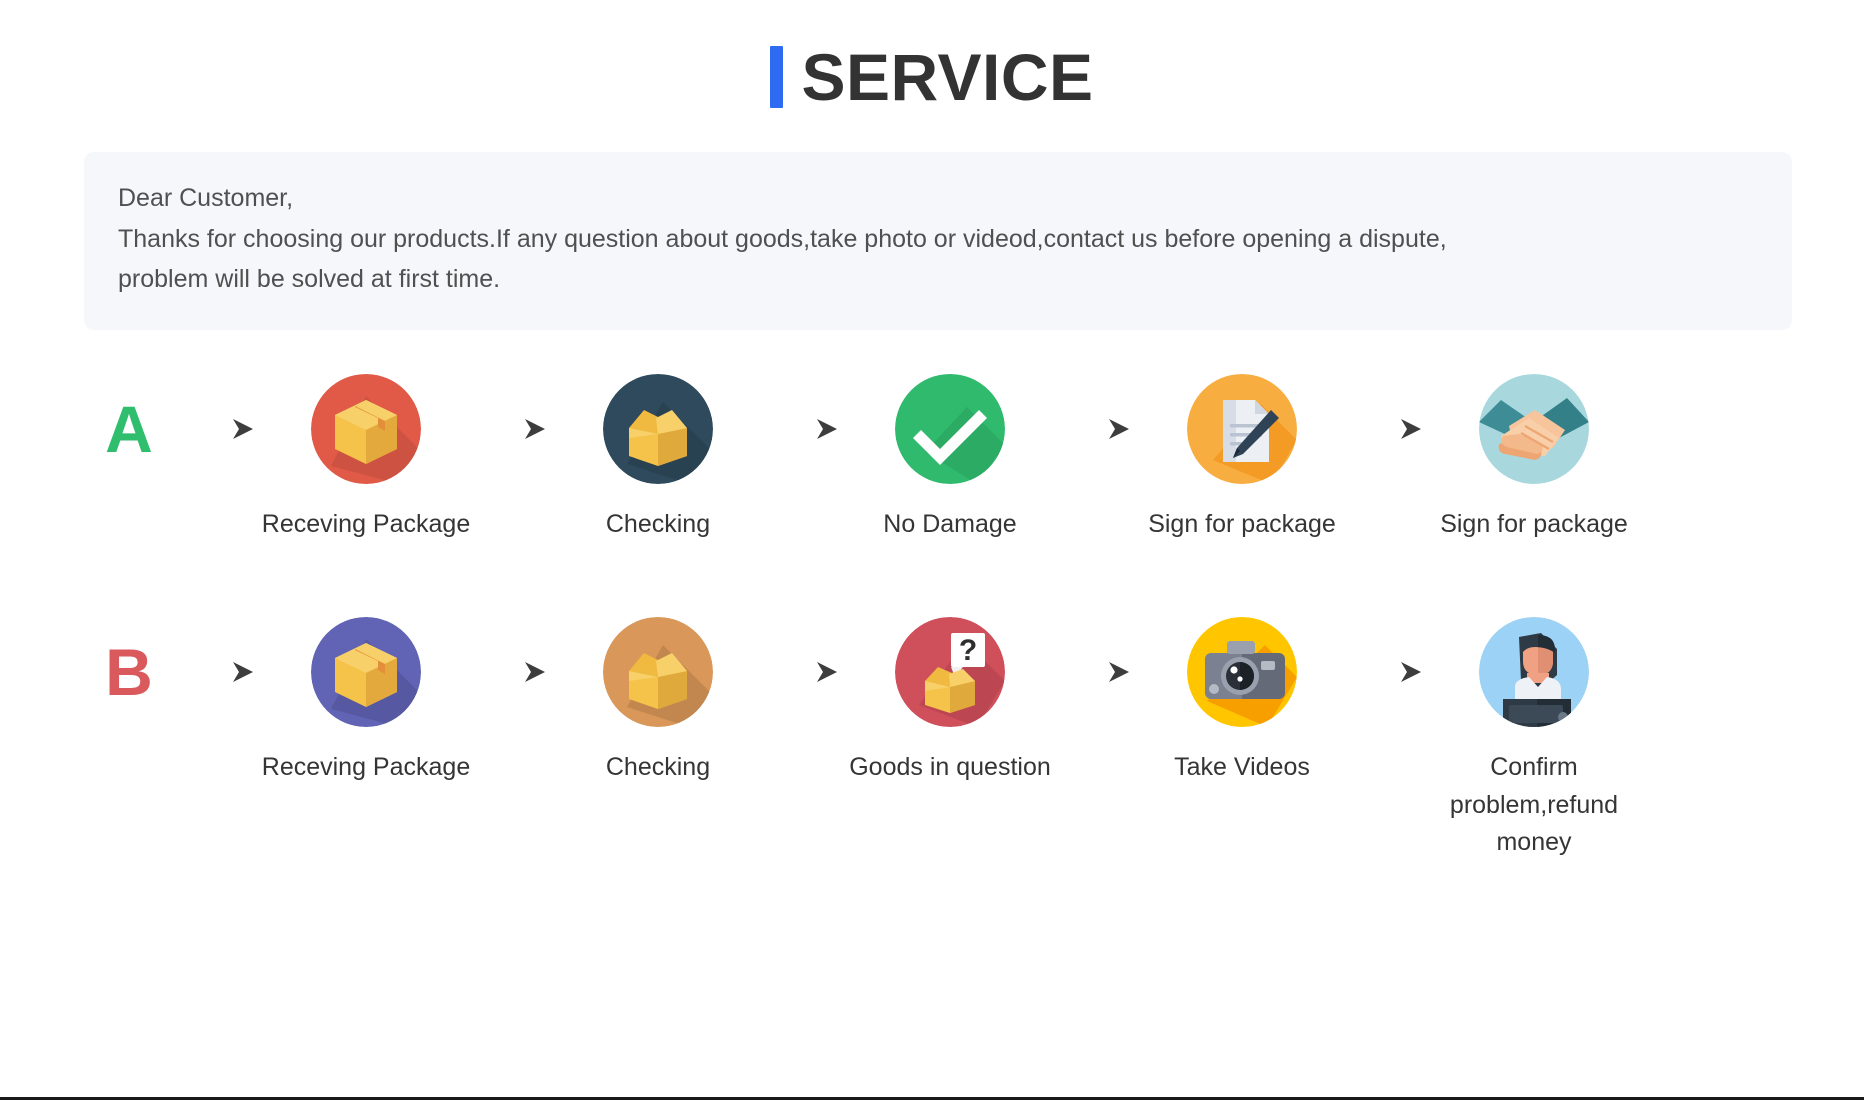 This screenshot has width=1864, height=1100. Describe the element at coordinates (1242, 428) in the screenshot. I see `sign-document-icon` at that location.